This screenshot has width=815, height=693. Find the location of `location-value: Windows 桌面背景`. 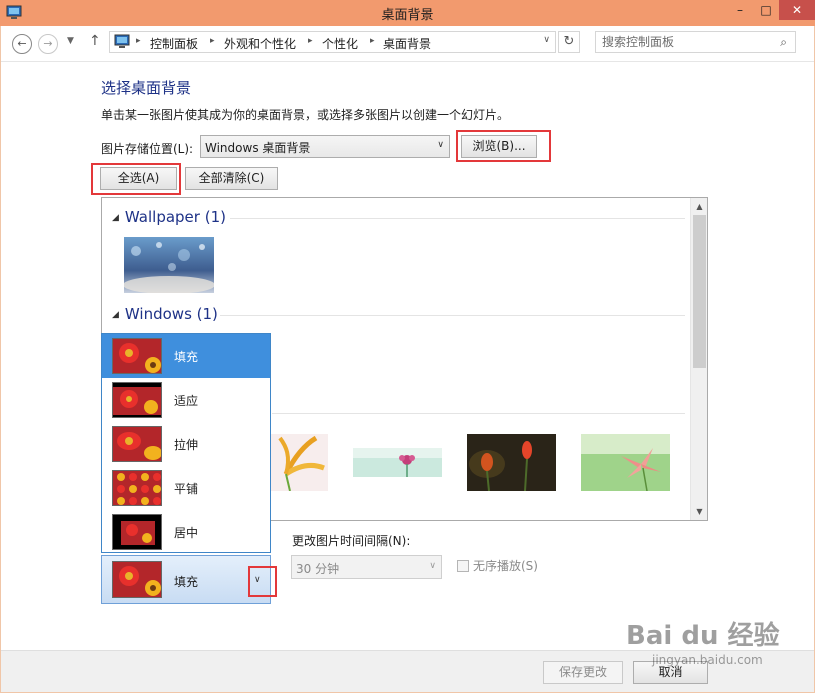

location-value: Windows 桌面背景 is located at coordinates (258, 148).